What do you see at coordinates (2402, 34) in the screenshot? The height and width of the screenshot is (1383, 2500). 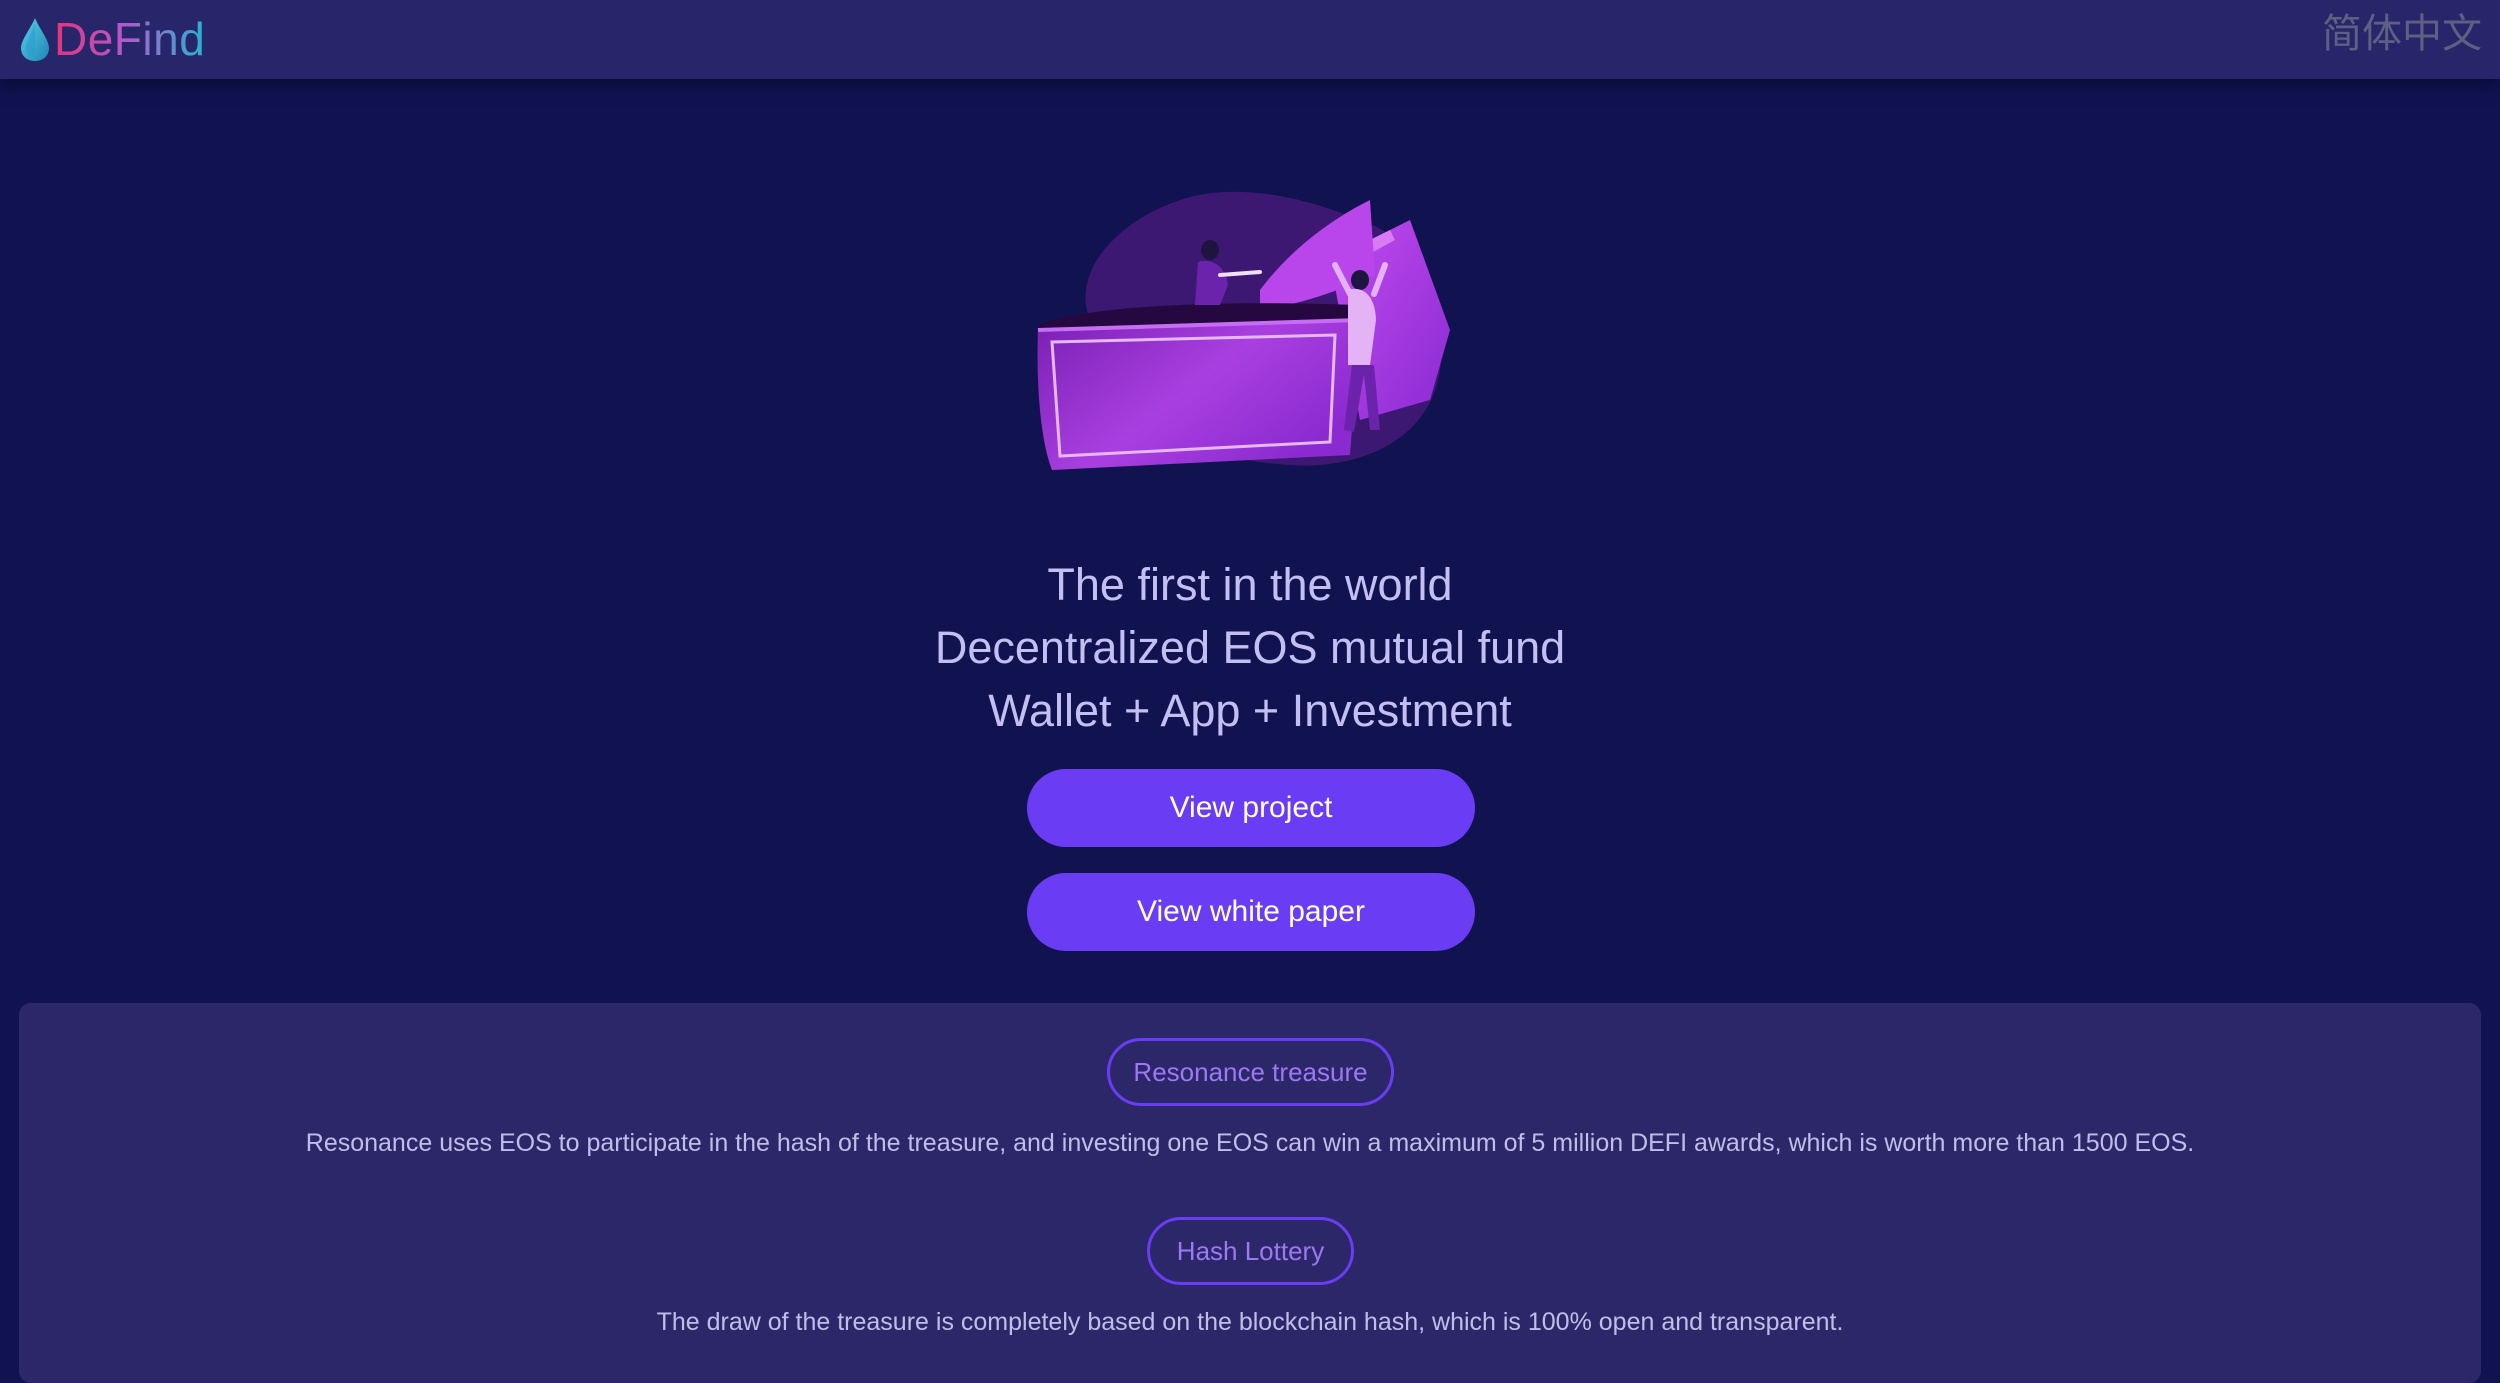 I see `language-switch-link: 简体中文` at bounding box center [2402, 34].